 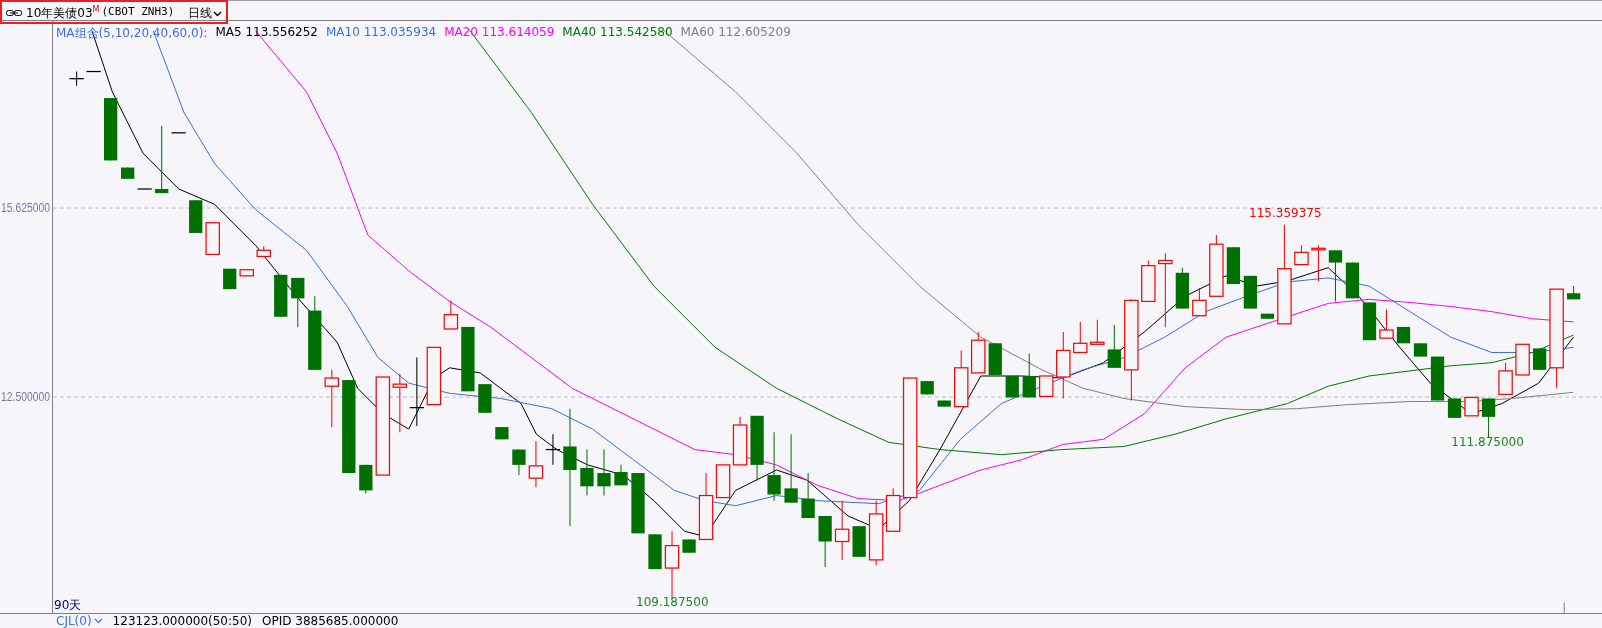 I want to click on range-label: 90天, so click(x=68, y=604).